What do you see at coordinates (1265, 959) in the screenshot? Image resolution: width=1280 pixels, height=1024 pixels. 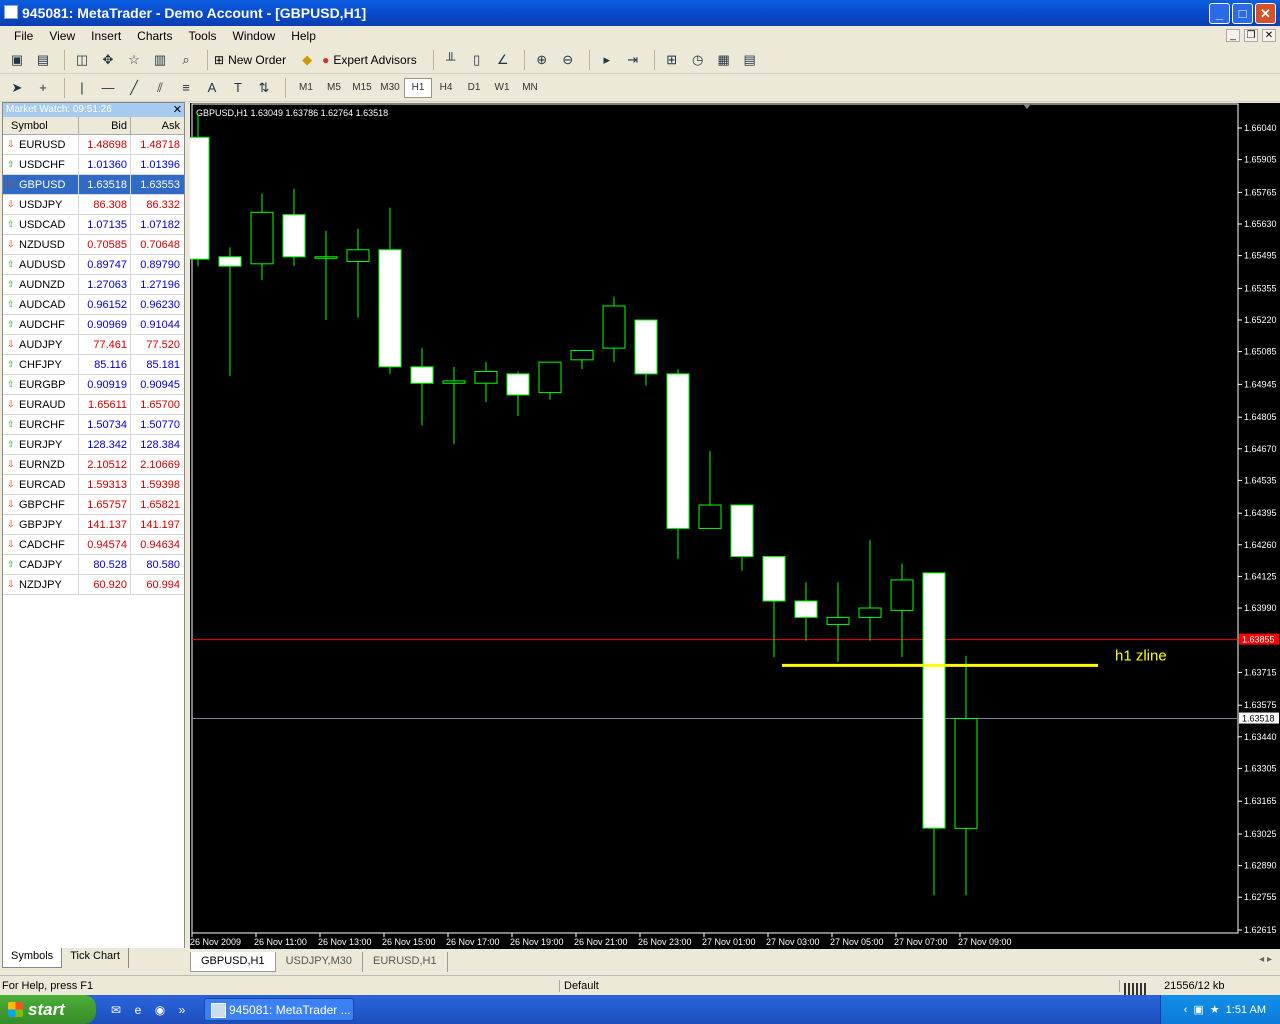 I see `tab-scroll-arrows: ◂ ▸` at bounding box center [1265, 959].